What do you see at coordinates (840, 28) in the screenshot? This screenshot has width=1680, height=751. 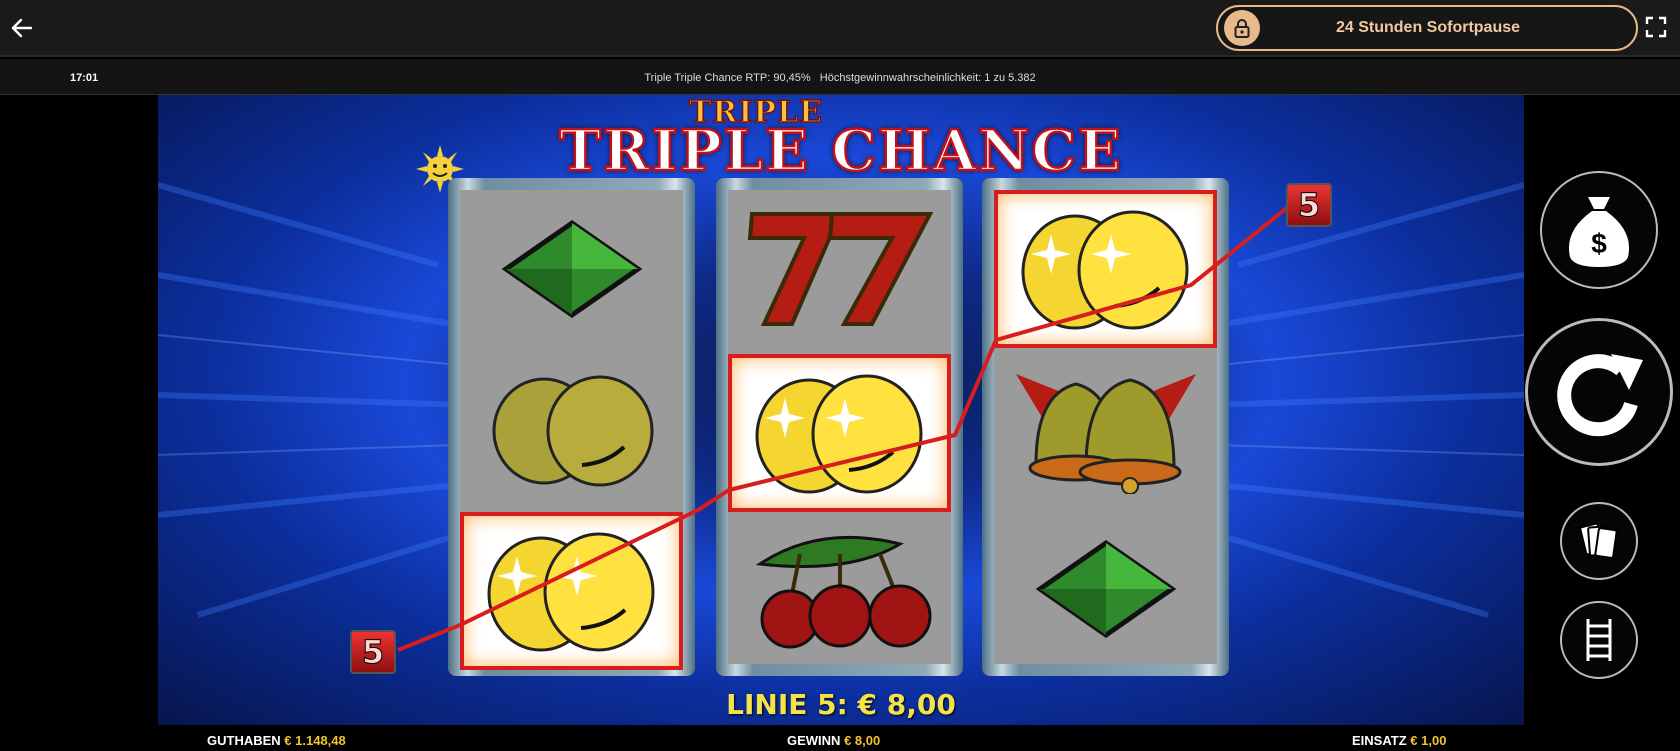 I see `top-bar: 24 Stunden Sofortpause` at bounding box center [840, 28].